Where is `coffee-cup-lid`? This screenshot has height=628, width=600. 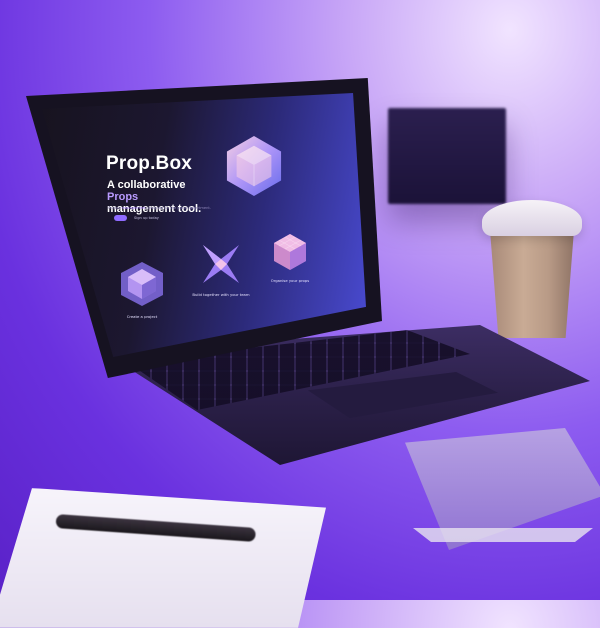 coffee-cup-lid is located at coordinates (532, 218).